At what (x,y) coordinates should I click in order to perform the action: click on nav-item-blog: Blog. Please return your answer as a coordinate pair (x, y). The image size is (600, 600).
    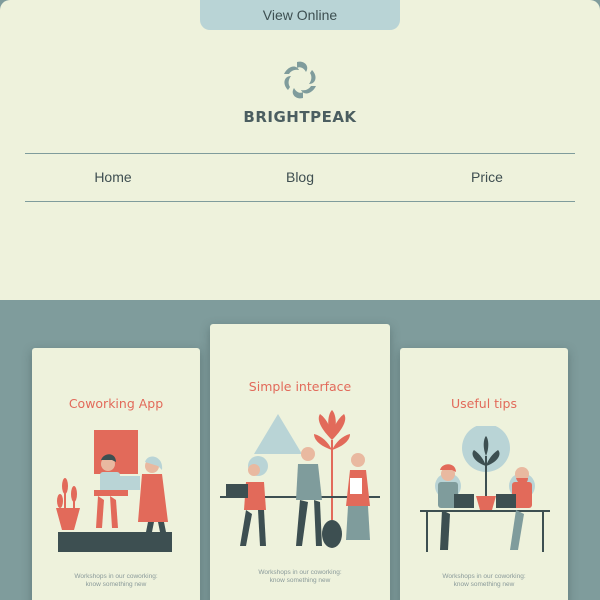
    Looking at the image, I should click on (300, 177).